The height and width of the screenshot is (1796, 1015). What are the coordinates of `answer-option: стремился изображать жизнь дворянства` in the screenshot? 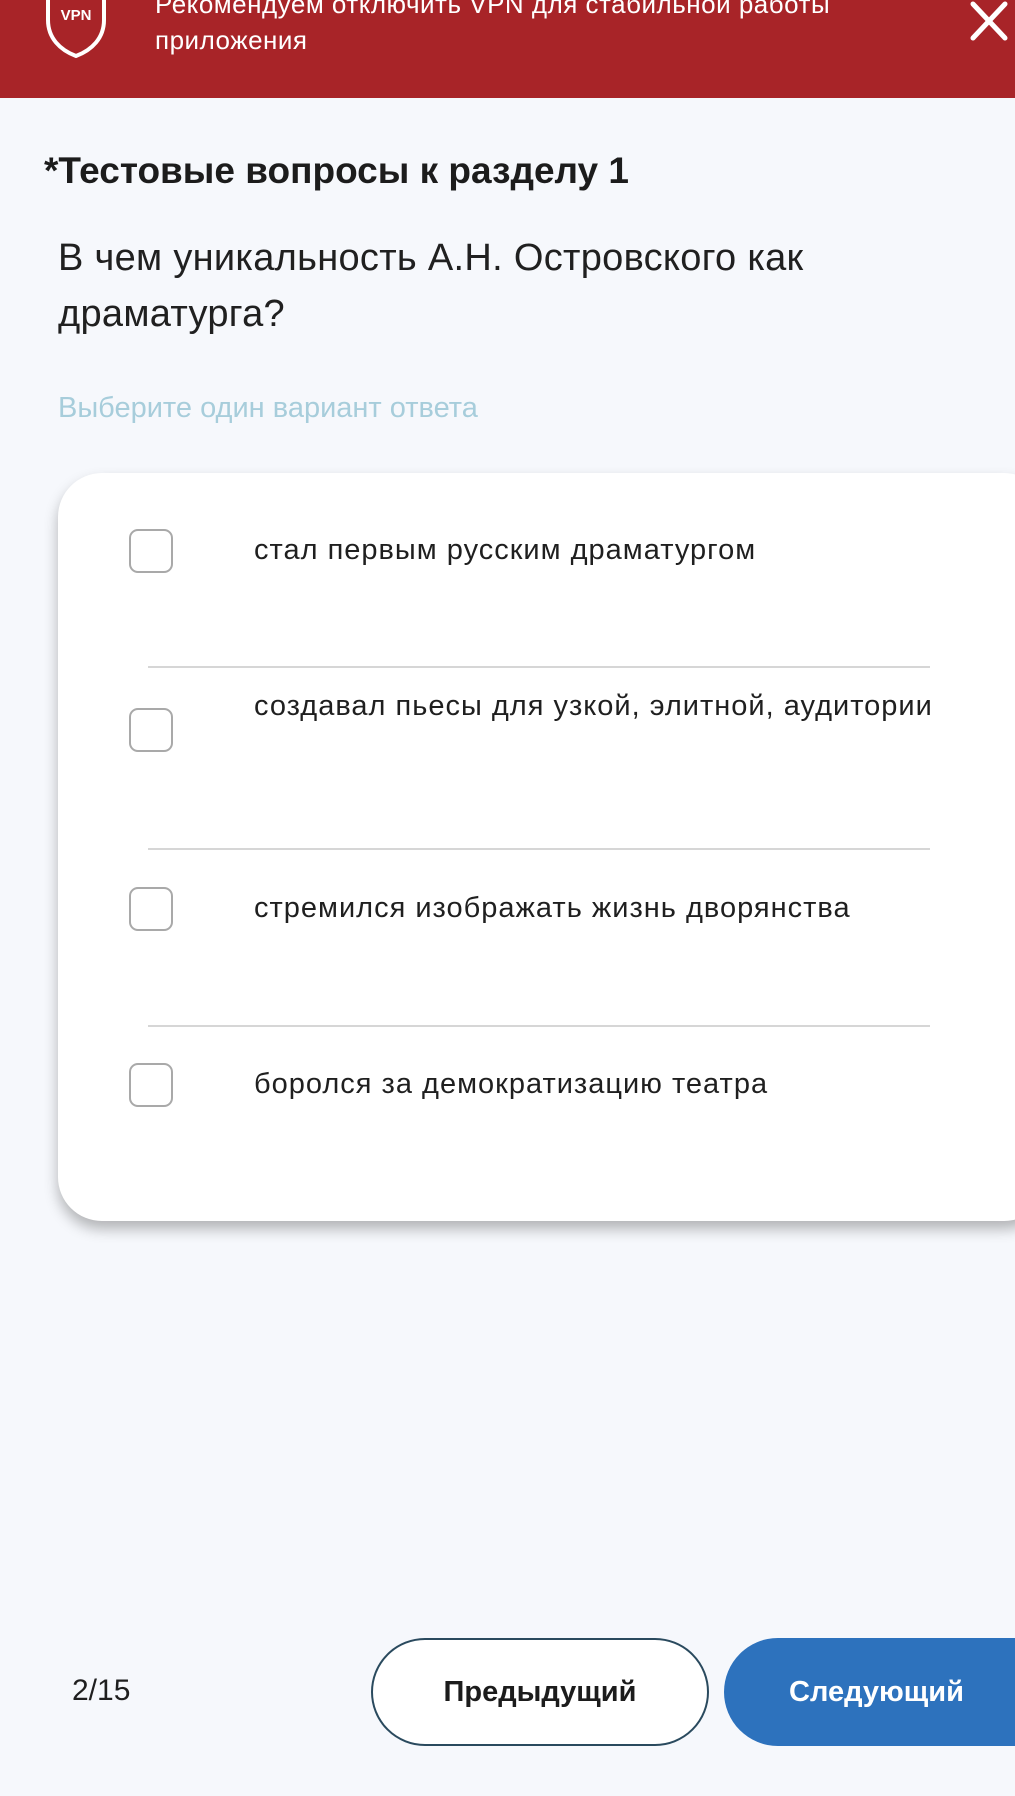 It's located at (536, 923).